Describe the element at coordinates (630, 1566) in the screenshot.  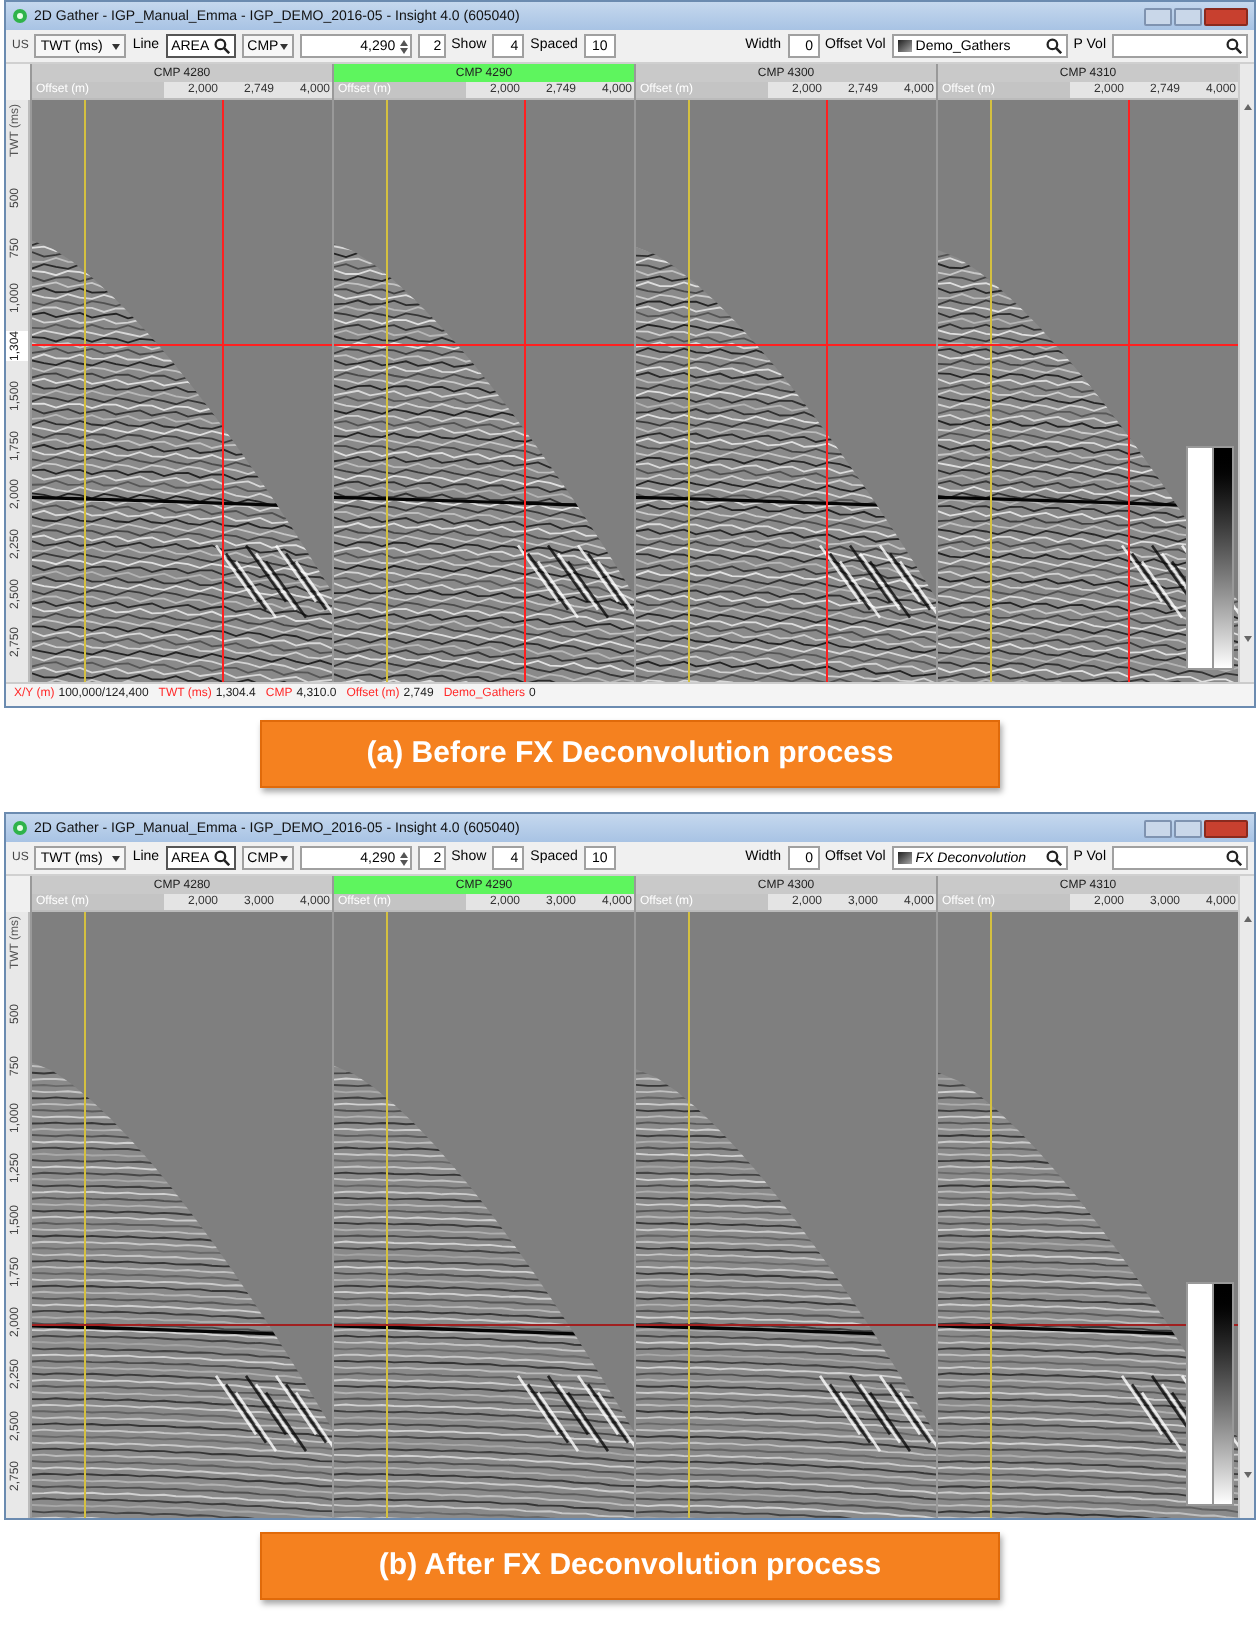
I see `caption: (b) After FX Deconvolution process` at that location.